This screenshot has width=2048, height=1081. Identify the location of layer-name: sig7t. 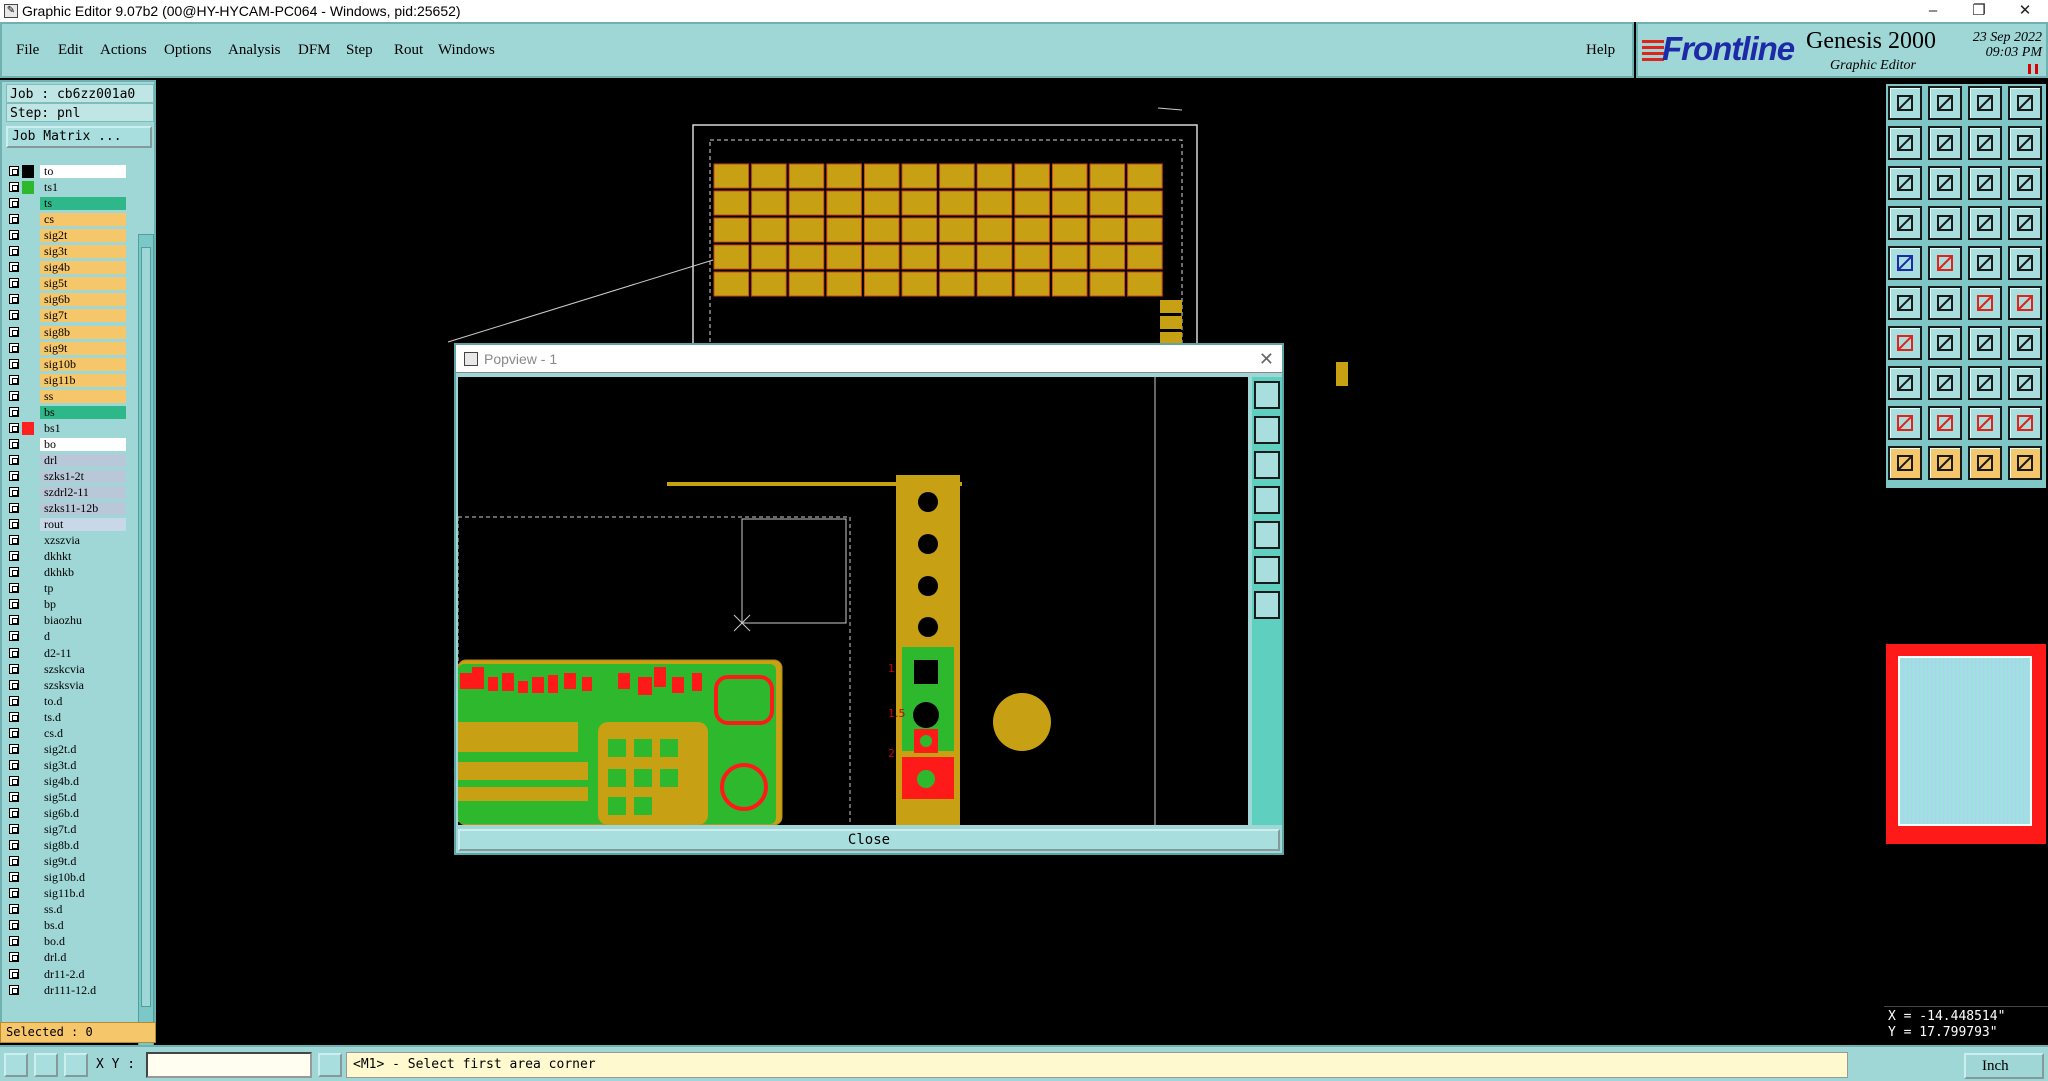
(83, 316).